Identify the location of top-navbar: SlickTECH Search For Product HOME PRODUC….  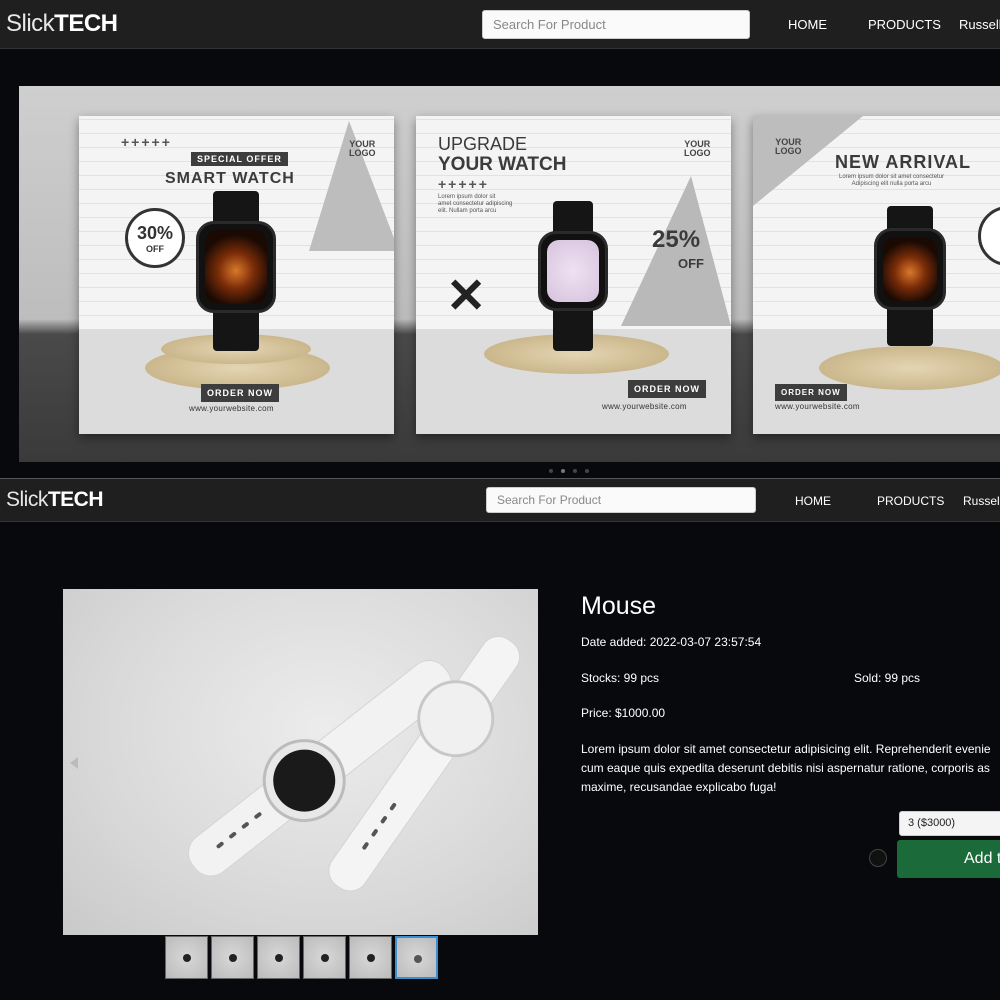
(500, 24).